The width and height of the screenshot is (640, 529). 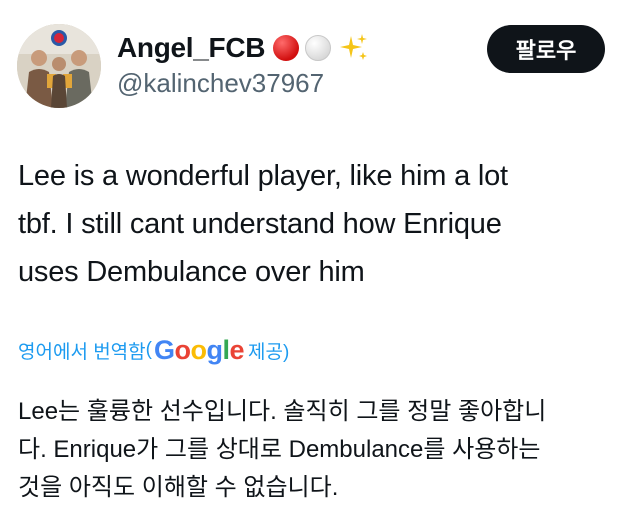 I want to click on avatar, so click(x=59, y=66).